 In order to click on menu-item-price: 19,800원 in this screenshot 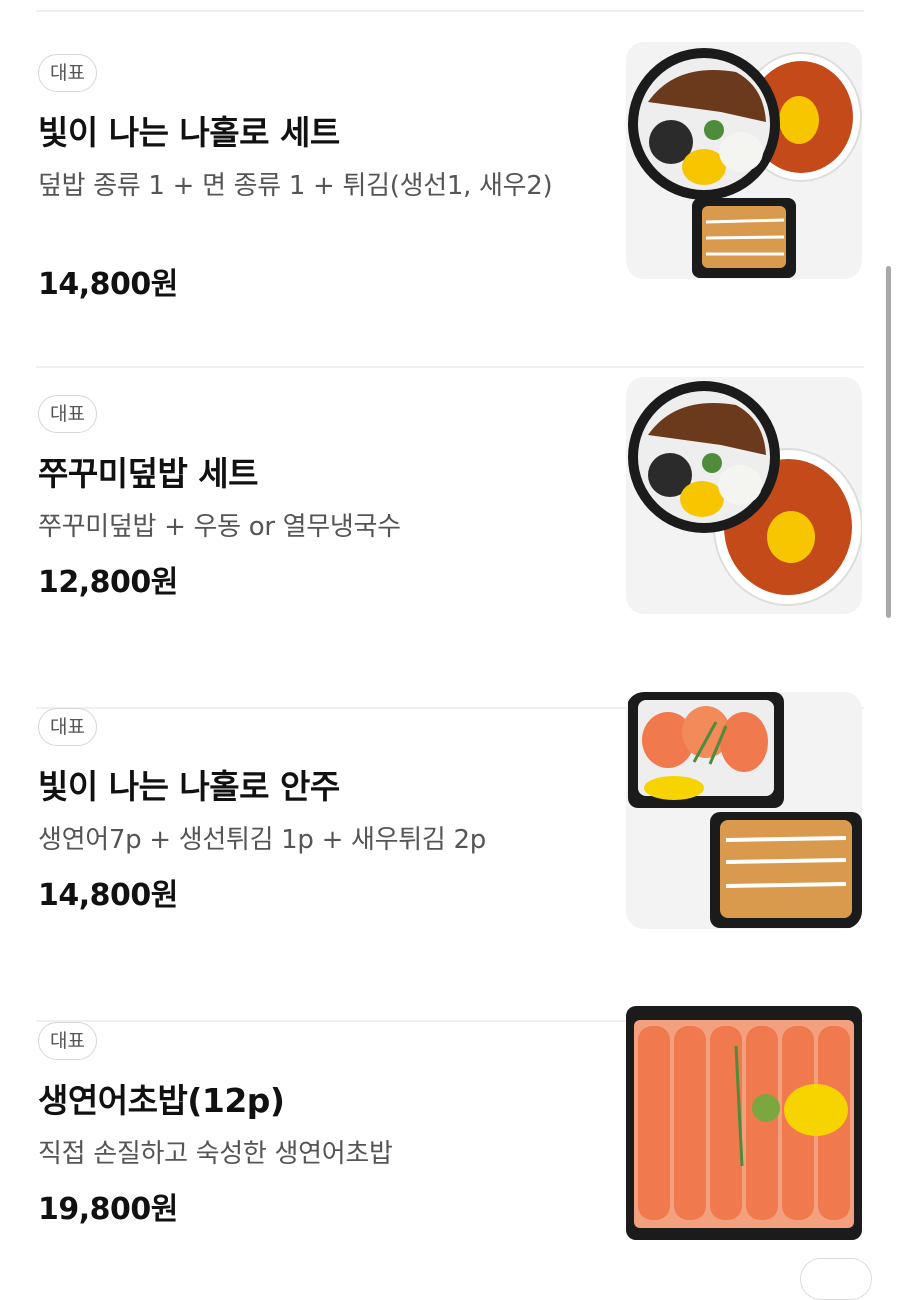, I will do `click(108, 1209)`.